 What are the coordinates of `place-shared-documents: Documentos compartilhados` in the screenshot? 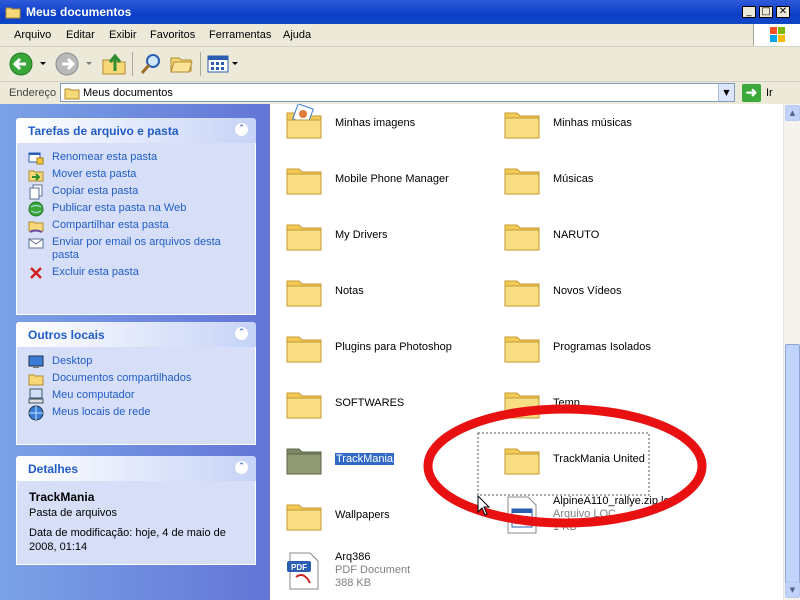 It's located at (136, 378).